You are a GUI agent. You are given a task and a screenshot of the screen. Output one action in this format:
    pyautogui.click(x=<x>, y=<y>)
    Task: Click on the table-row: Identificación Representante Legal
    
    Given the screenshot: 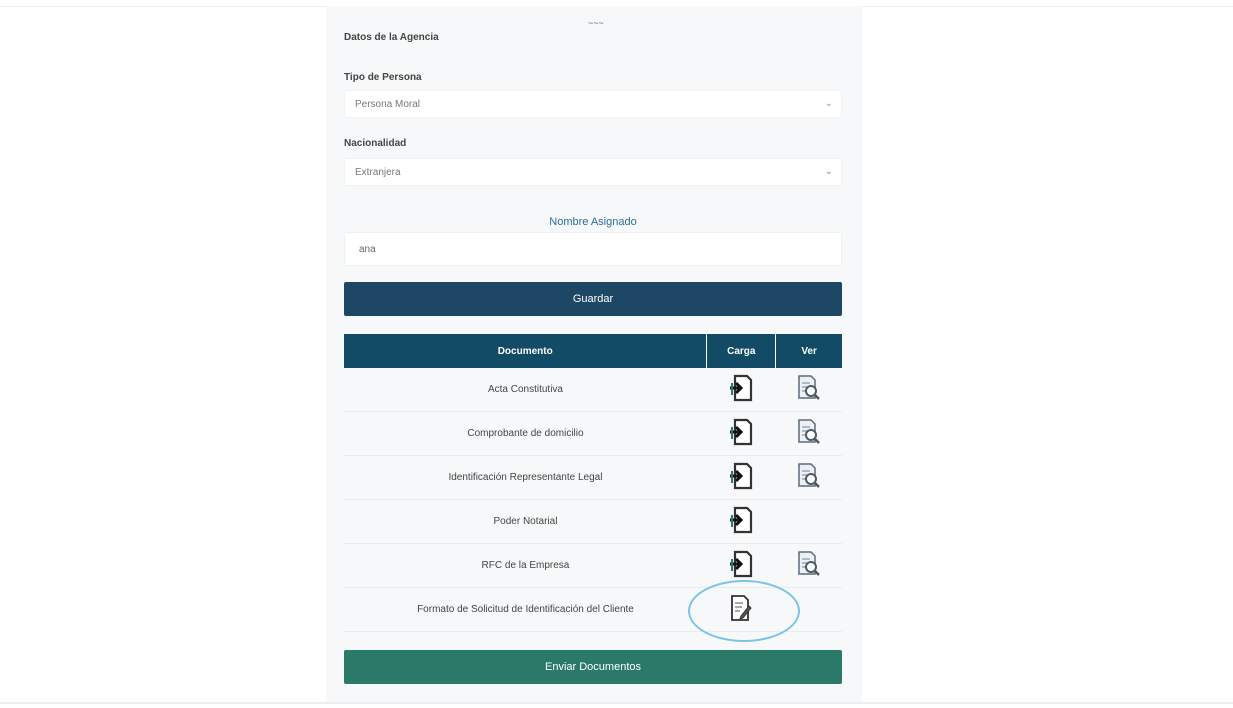 What is the action you would take?
    pyautogui.click(x=593, y=477)
    